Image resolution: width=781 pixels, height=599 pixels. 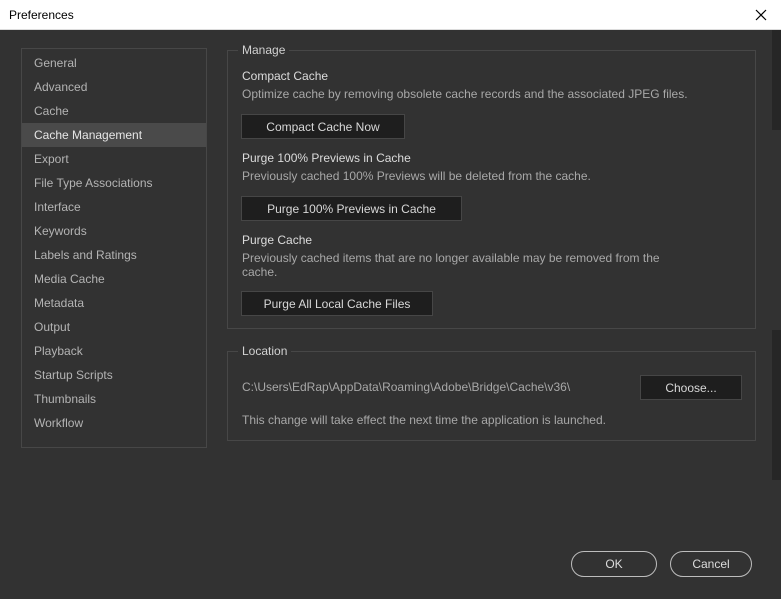 What do you see at coordinates (114, 159) in the screenshot?
I see `sidebar-item-export: Export` at bounding box center [114, 159].